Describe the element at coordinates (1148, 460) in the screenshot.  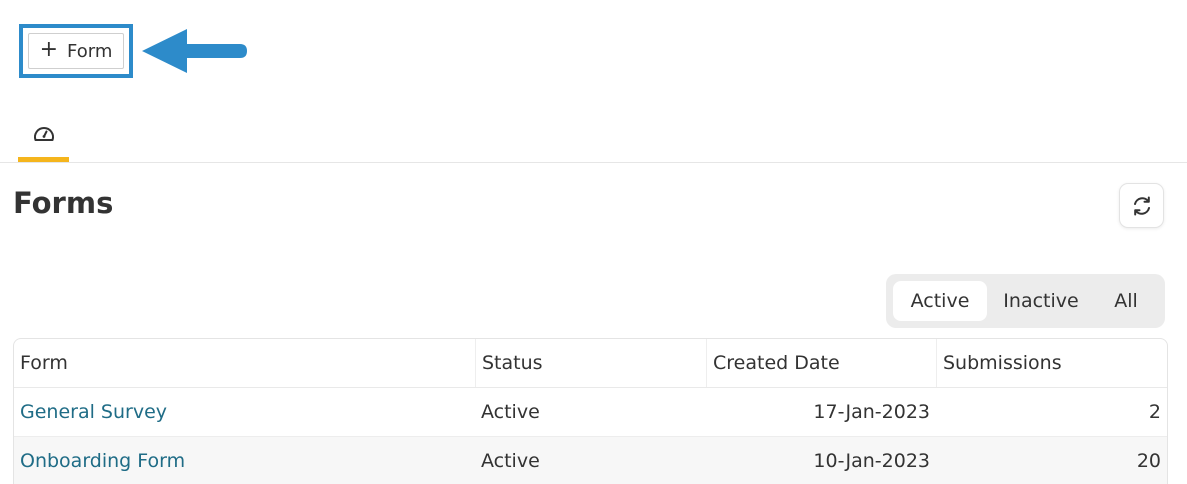
I see `submissions-cell: 20` at that location.